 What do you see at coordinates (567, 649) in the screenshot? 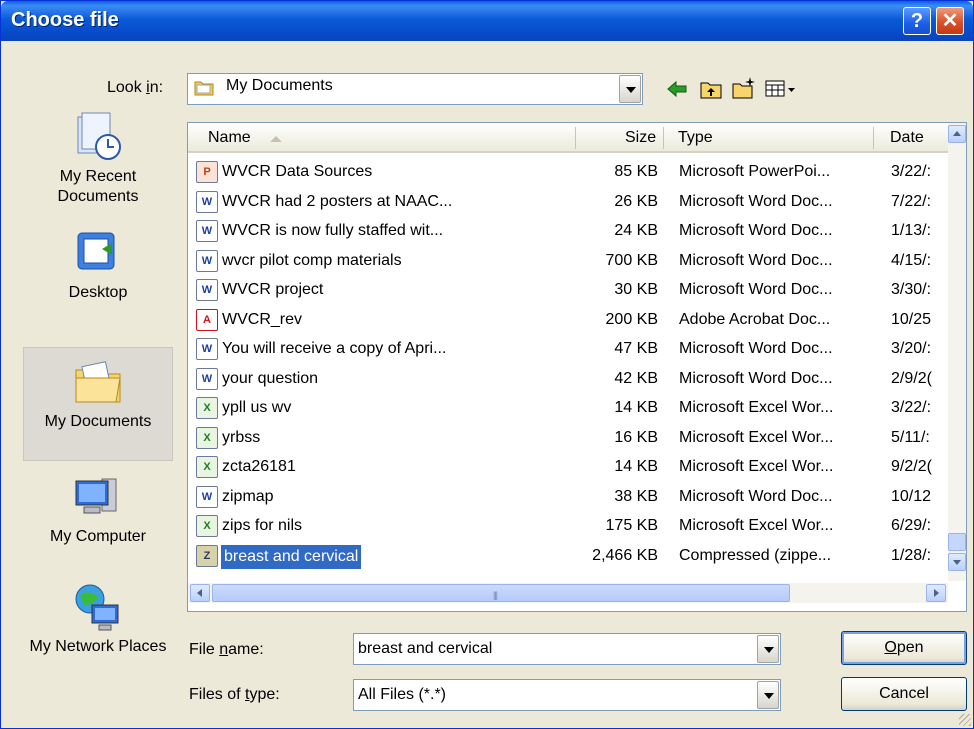
I see `file-name-input: breast and cervical` at bounding box center [567, 649].